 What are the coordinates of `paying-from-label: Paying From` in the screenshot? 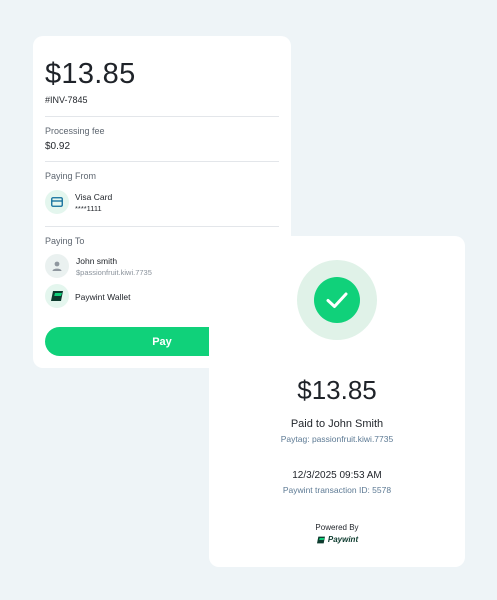 It's located at (71, 176).